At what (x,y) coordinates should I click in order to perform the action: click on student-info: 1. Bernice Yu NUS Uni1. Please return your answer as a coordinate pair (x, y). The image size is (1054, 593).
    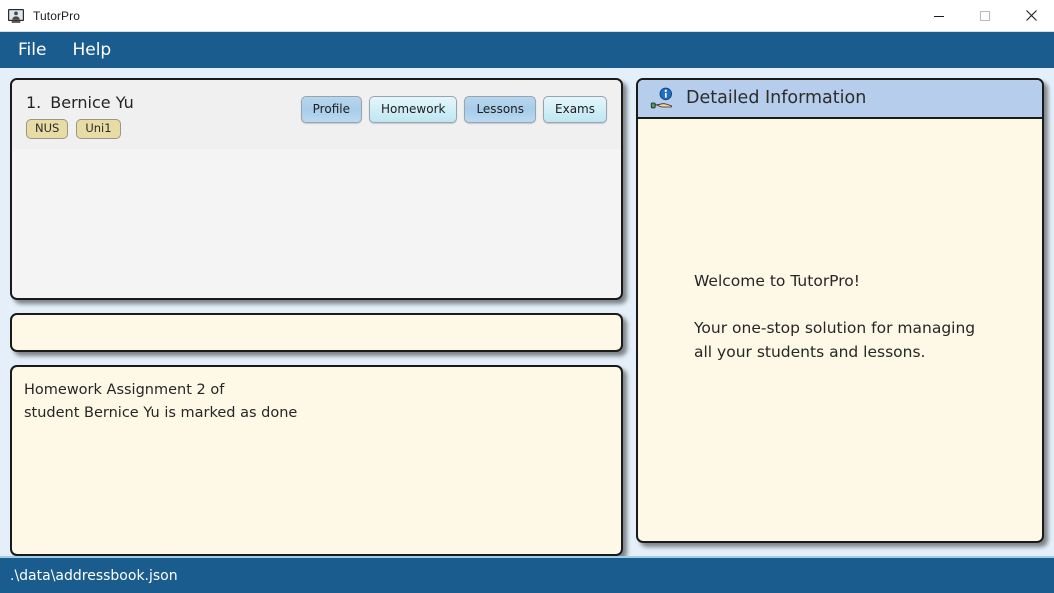
    Looking at the image, I should click on (163, 116).